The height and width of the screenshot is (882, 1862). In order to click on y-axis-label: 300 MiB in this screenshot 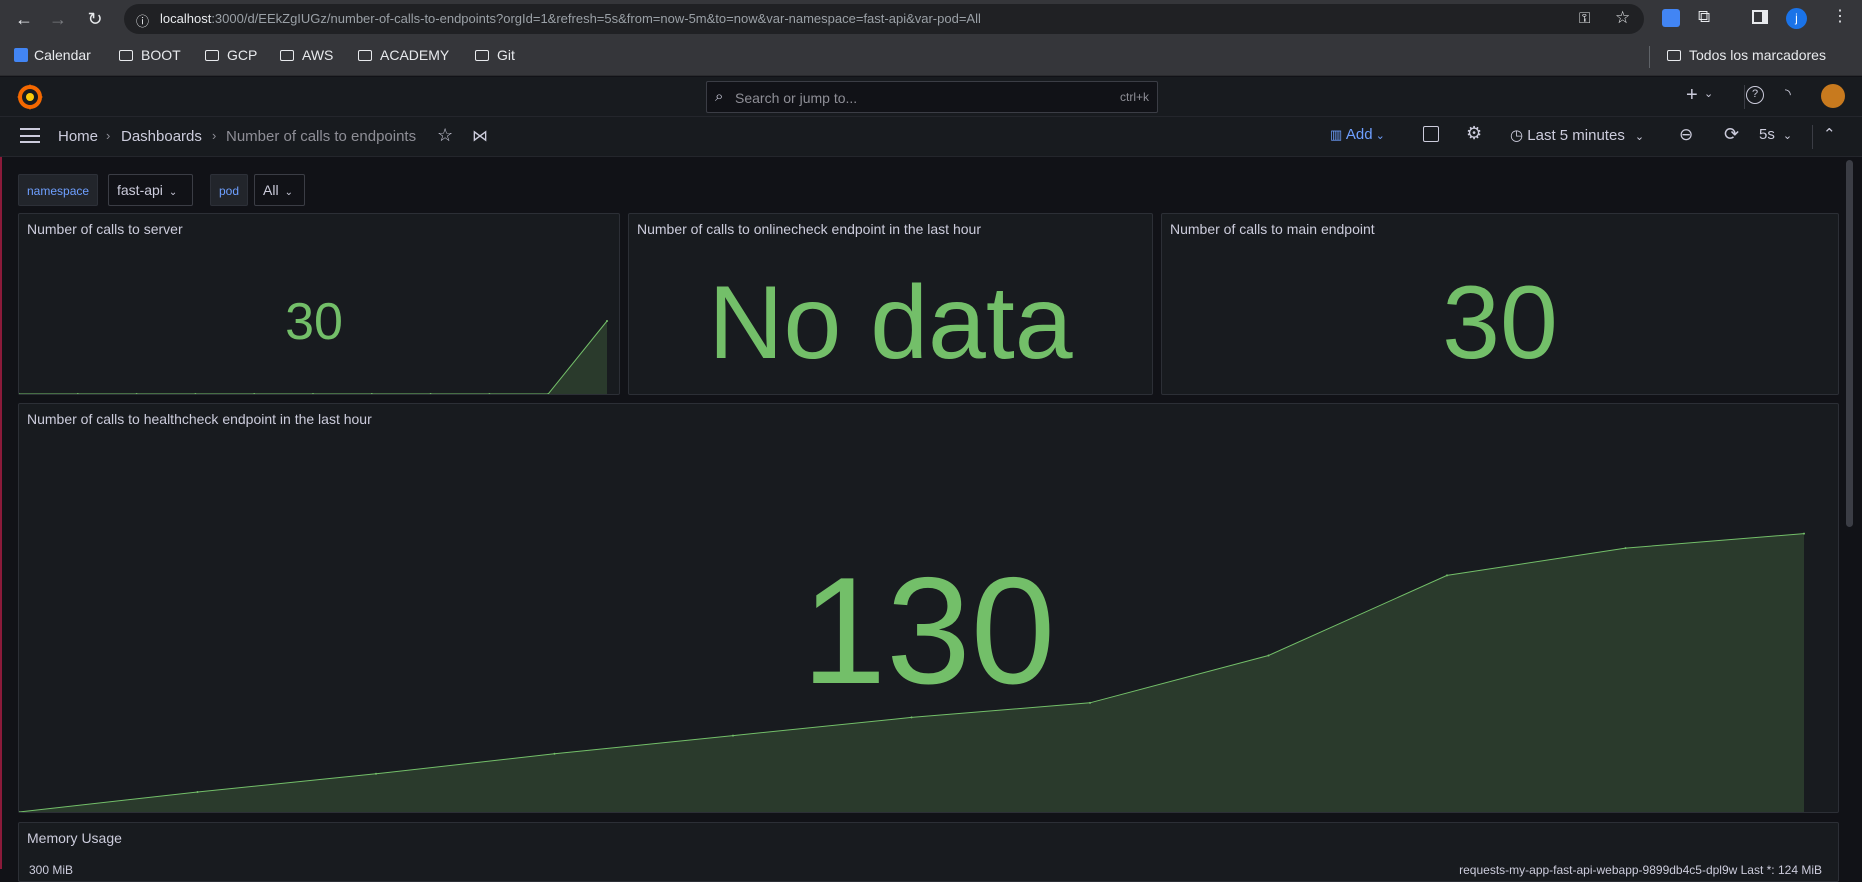, I will do `click(51, 870)`.